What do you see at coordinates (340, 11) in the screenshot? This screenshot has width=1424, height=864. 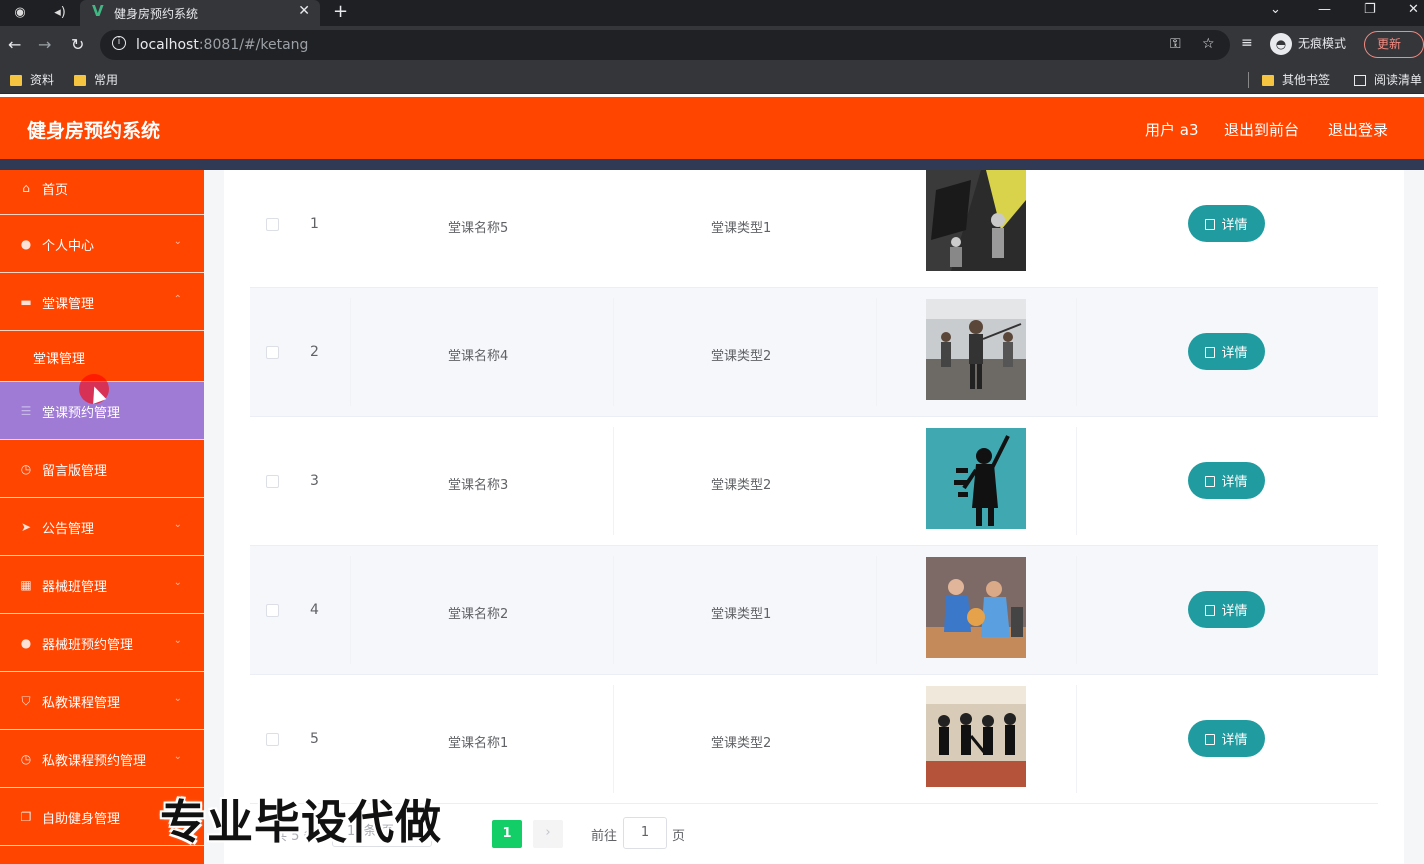 I see `new-tab-icon: +` at bounding box center [340, 11].